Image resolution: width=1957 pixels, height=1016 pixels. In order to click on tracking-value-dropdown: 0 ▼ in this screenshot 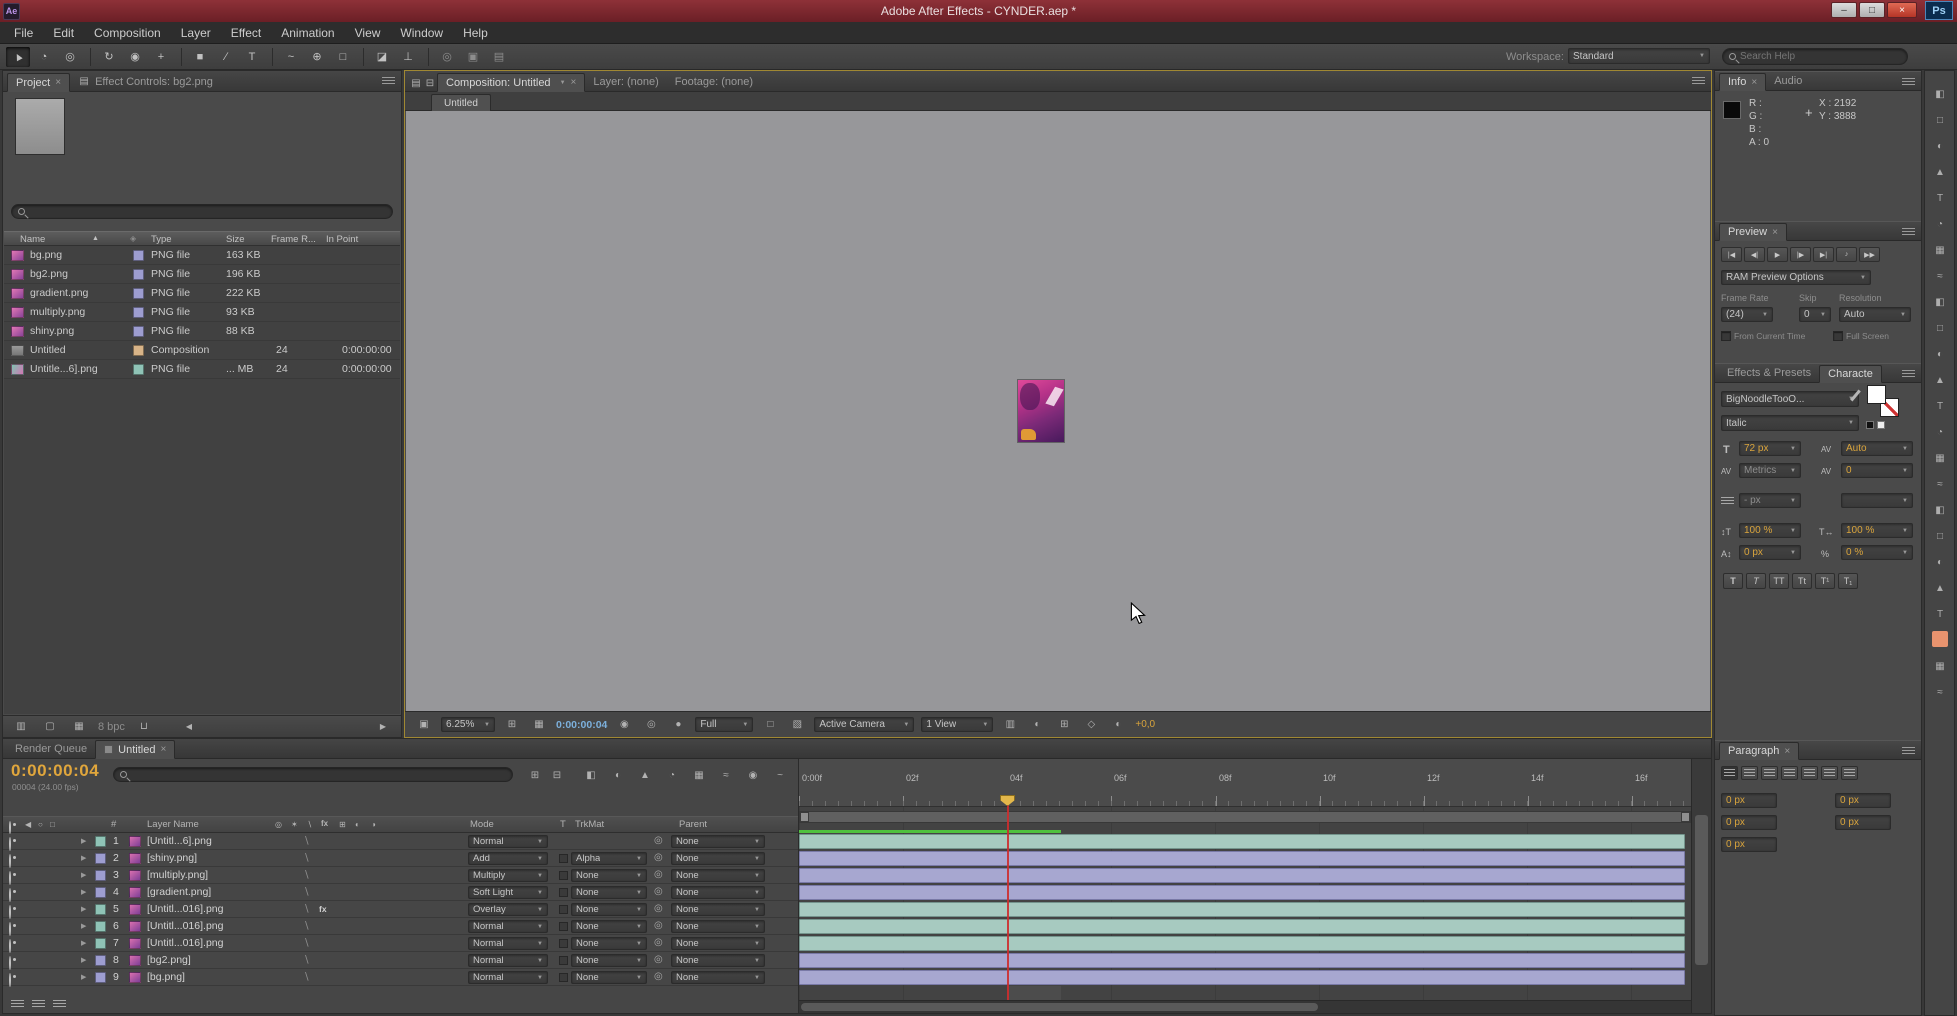, I will do `click(1877, 470)`.